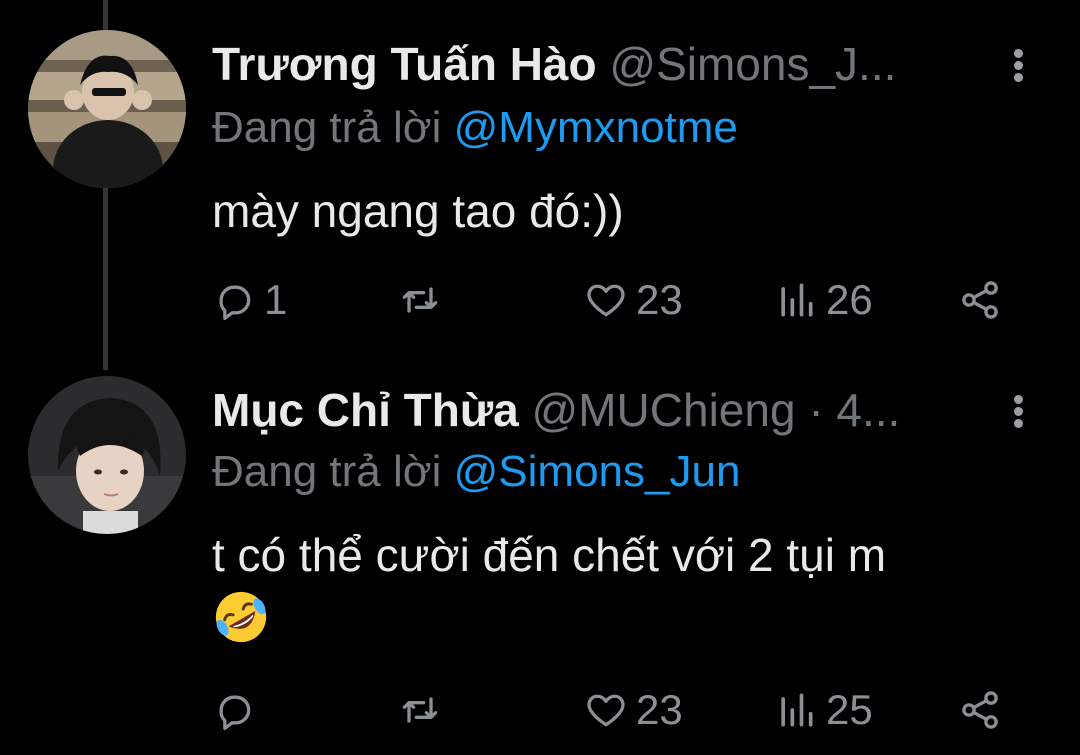 This screenshot has width=1080, height=755. I want to click on tweet-text-block: t có thể cười đến chết với 2 tụi m, so click(616, 586).